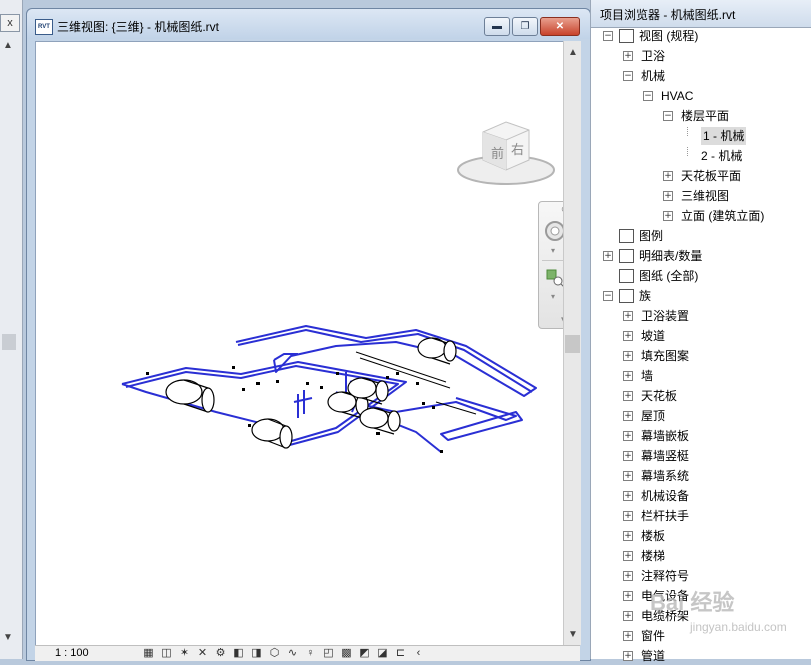 Image resolution: width=811 pixels, height=665 pixels. What do you see at coordinates (653, 556) in the screenshot?
I see `tree-node-label: 楼梯` at bounding box center [653, 556].